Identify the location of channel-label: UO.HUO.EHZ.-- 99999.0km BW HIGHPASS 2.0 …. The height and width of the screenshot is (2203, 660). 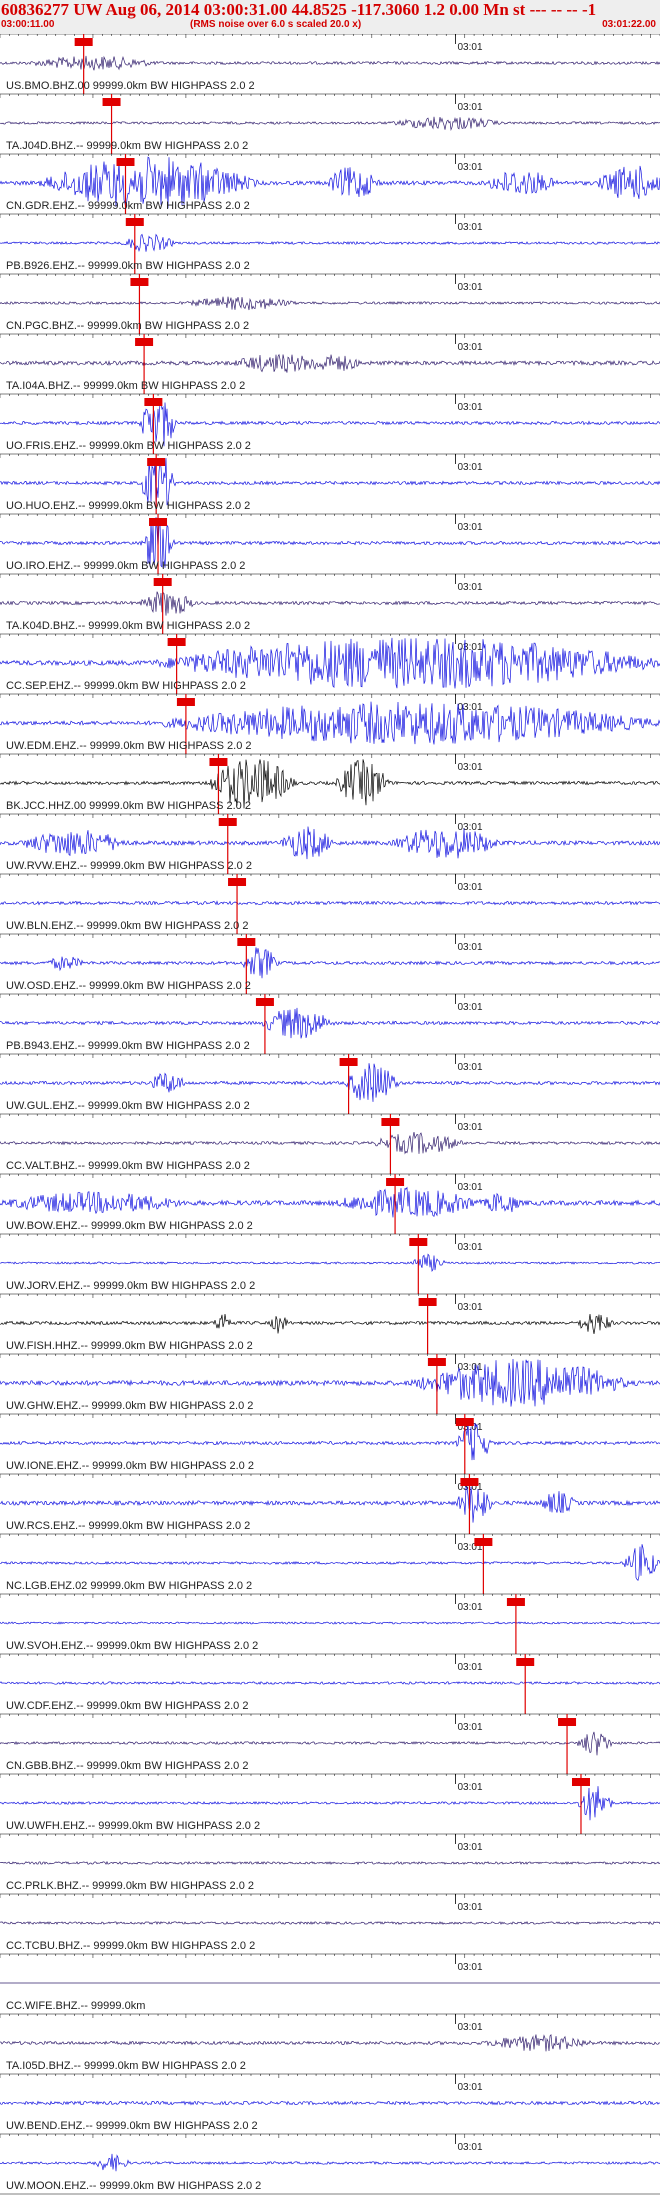
(128, 506).